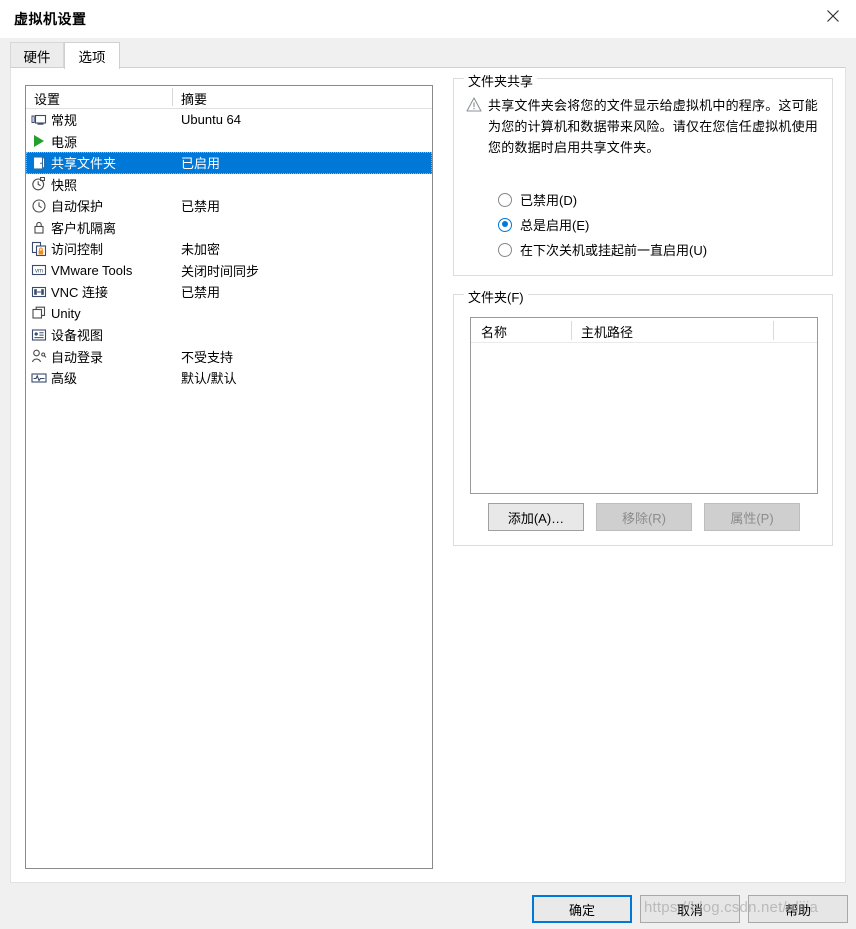  What do you see at coordinates (229, 206) in the screenshot?
I see `settings-row-自动保护: 自动保护 已禁用` at bounding box center [229, 206].